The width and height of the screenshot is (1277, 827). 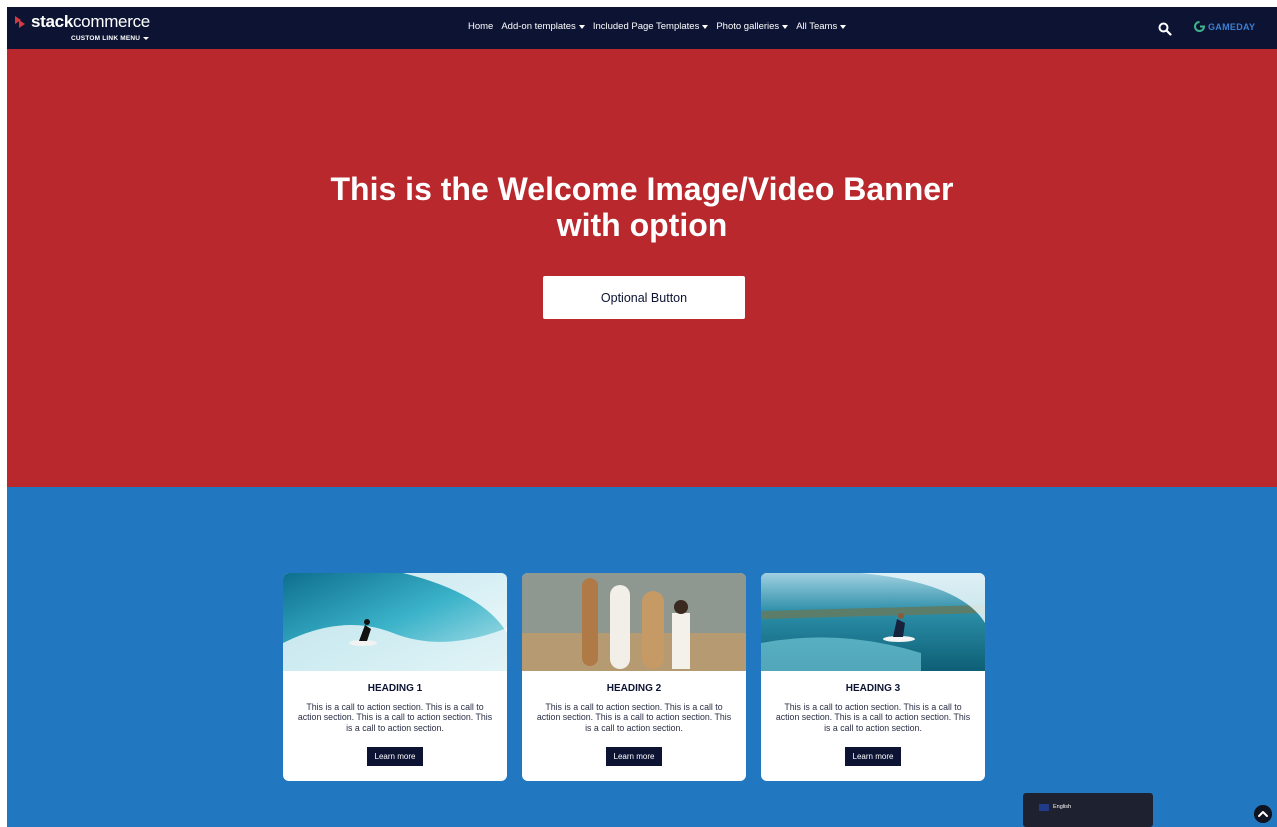 What do you see at coordinates (111, 21) in the screenshot?
I see `brand-name-light: commerce` at bounding box center [111, 21].